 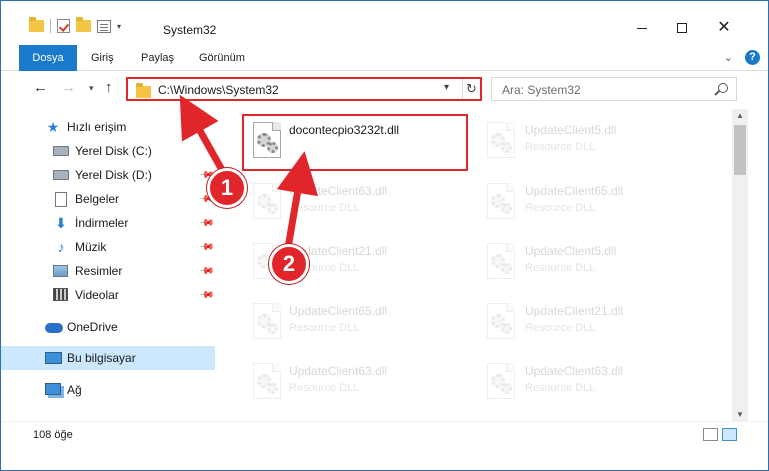 I want to click on sidebar-item-local-disk-d: Yerel Disk (D:) 📌, so click(x=108, y=175).